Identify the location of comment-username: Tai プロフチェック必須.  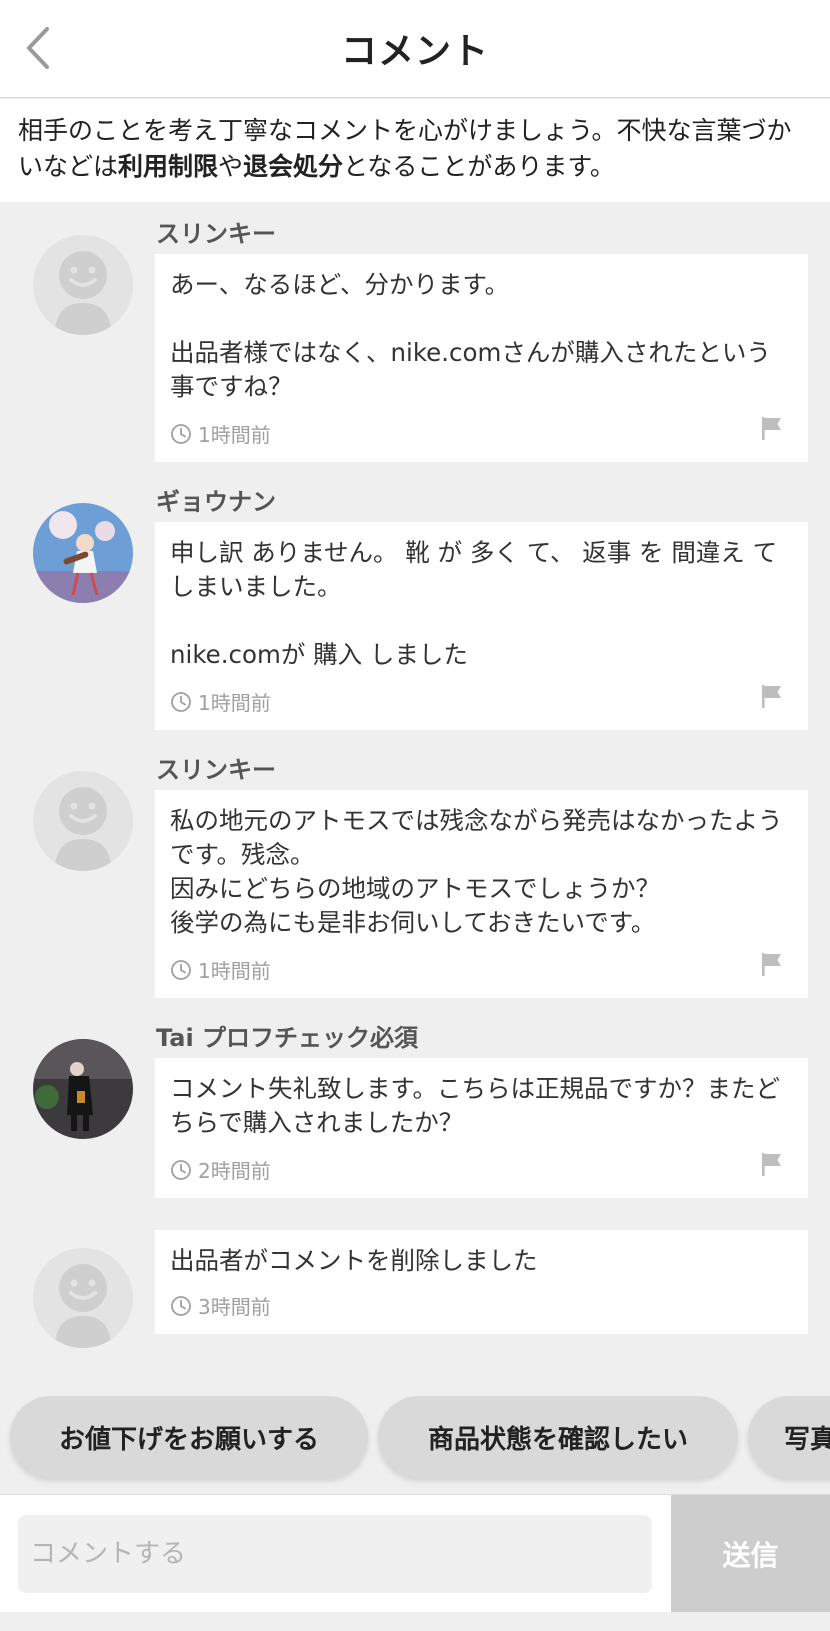
(287, 1035).